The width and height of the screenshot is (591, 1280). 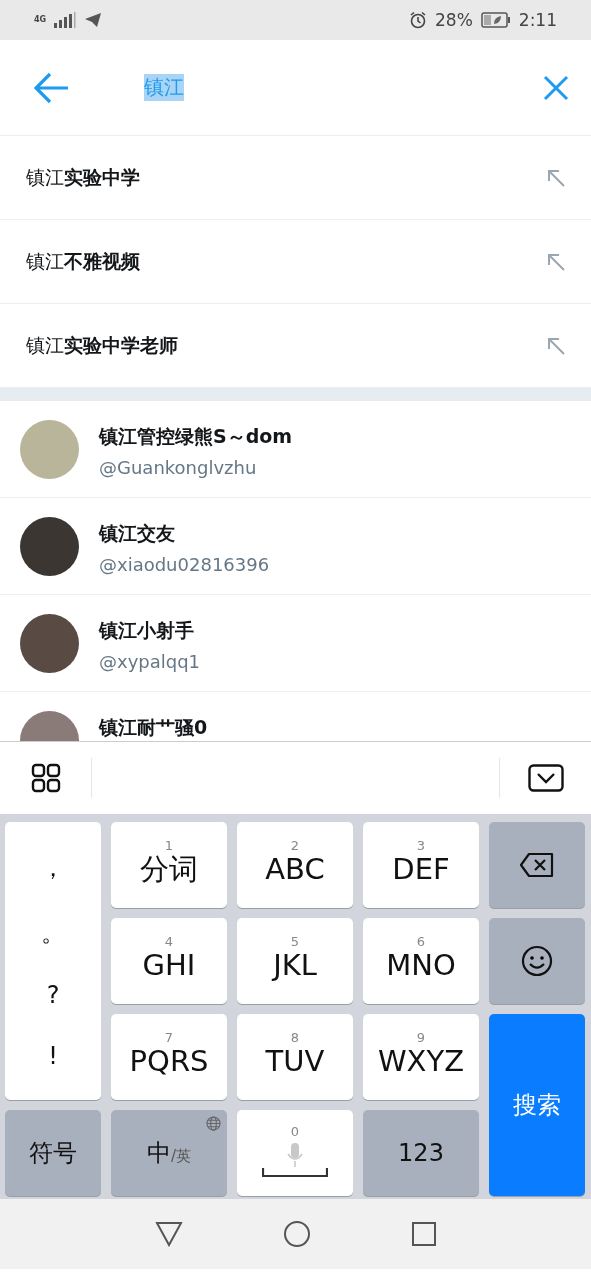 I want to click on letter-key: 3 DEF, so click(x=421, y=865).